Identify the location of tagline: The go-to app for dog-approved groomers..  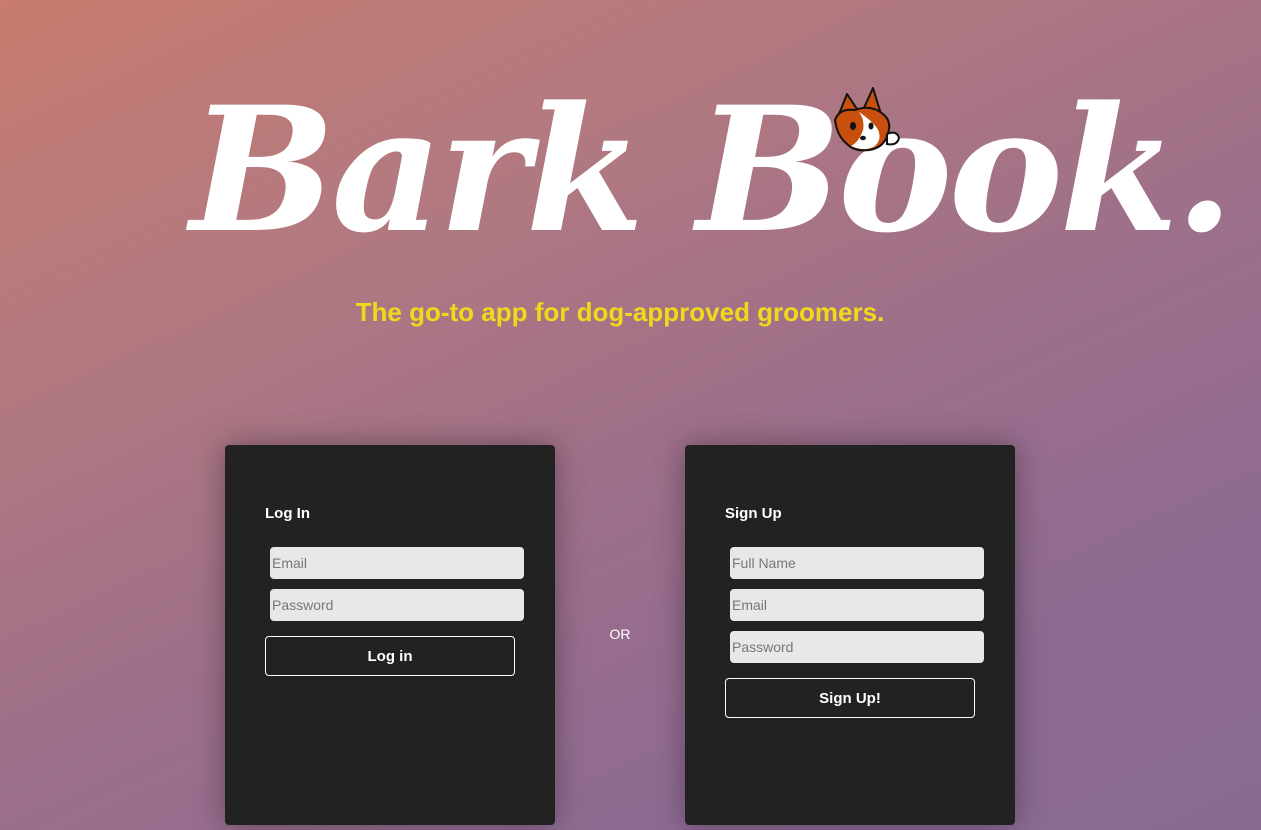
(620, 312).